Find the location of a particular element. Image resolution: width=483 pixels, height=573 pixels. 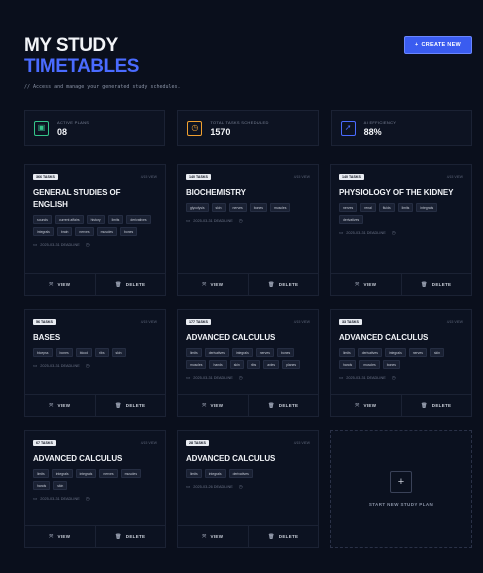

task-count-badge: 33 TASKS is located at coordinates (350, 322).